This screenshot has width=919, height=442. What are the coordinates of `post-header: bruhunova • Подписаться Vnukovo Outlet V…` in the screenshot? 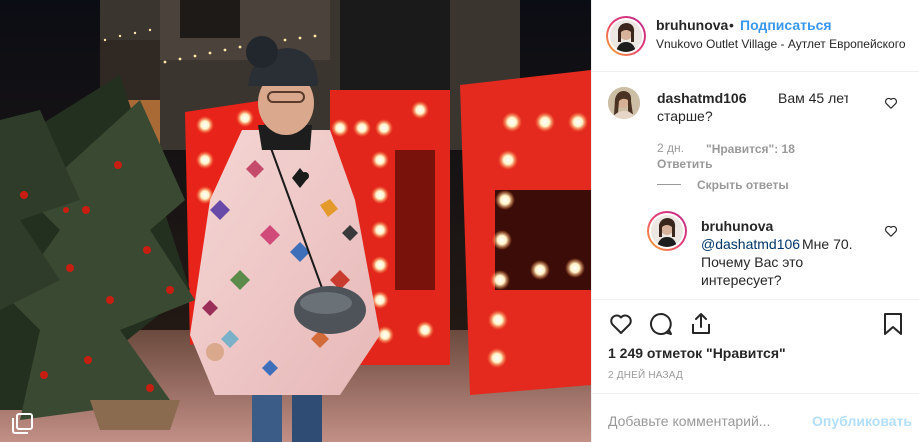 It's located at (755, 36).